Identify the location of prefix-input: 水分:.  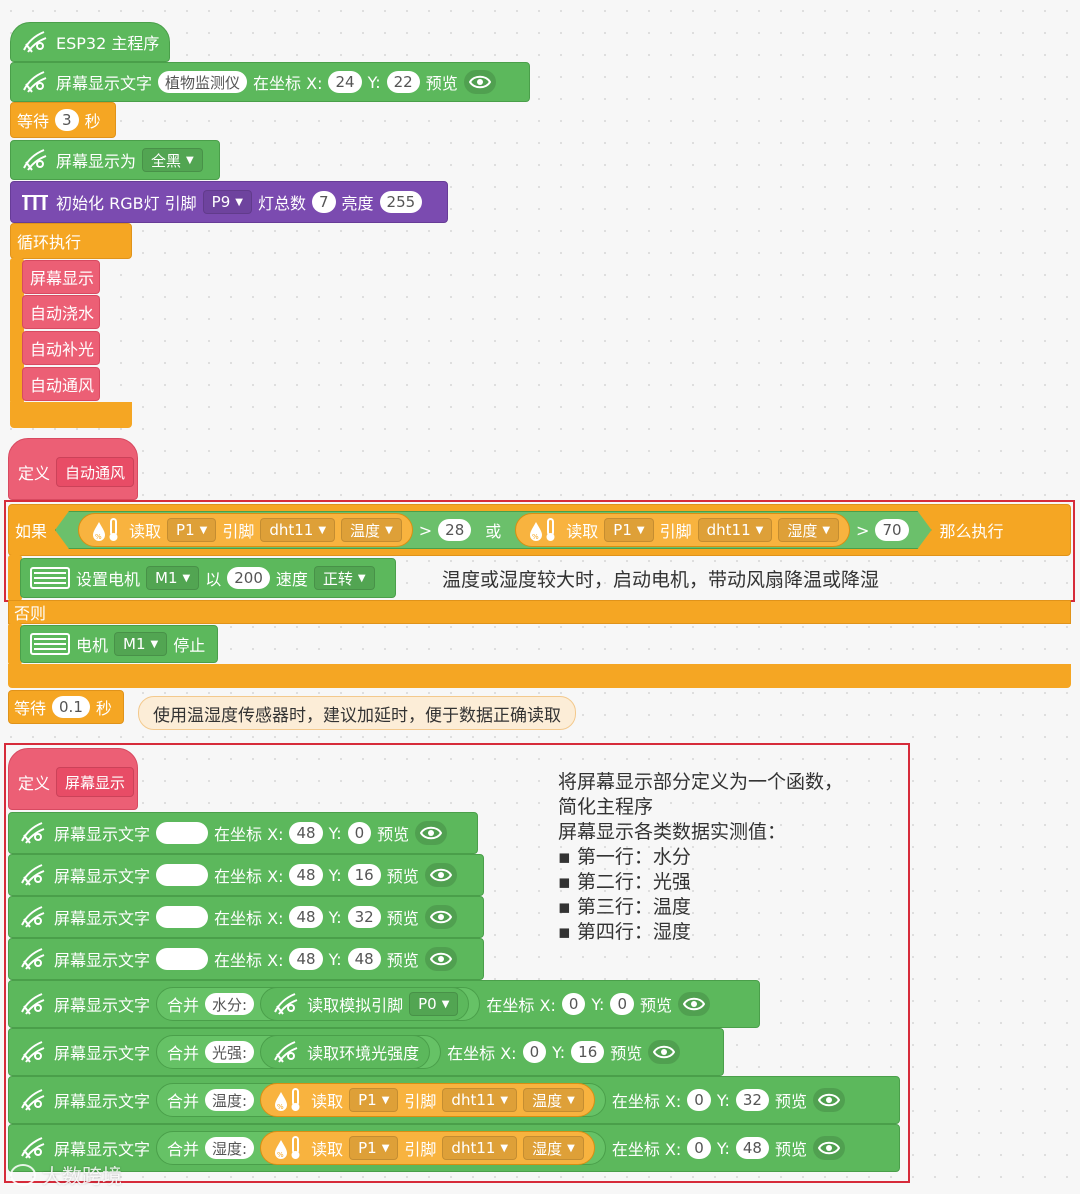
(230, 1004).